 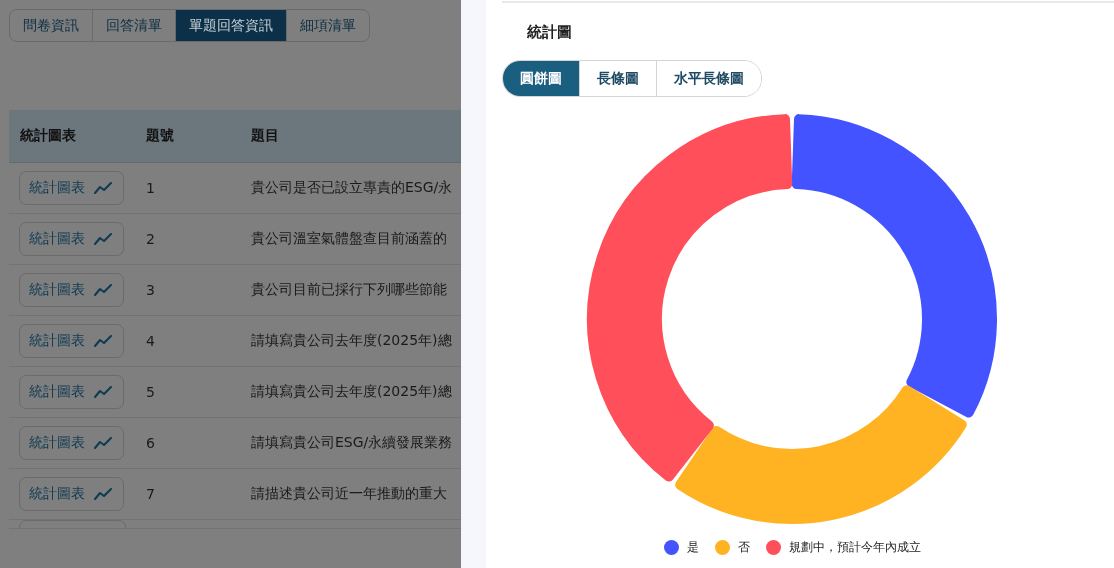 What do you see at coordinates (352, 188) in the screenshot?
I see `table-cell-text: 貴公司是否已設立專責的ESG/永` at bounding box center [352, 188].